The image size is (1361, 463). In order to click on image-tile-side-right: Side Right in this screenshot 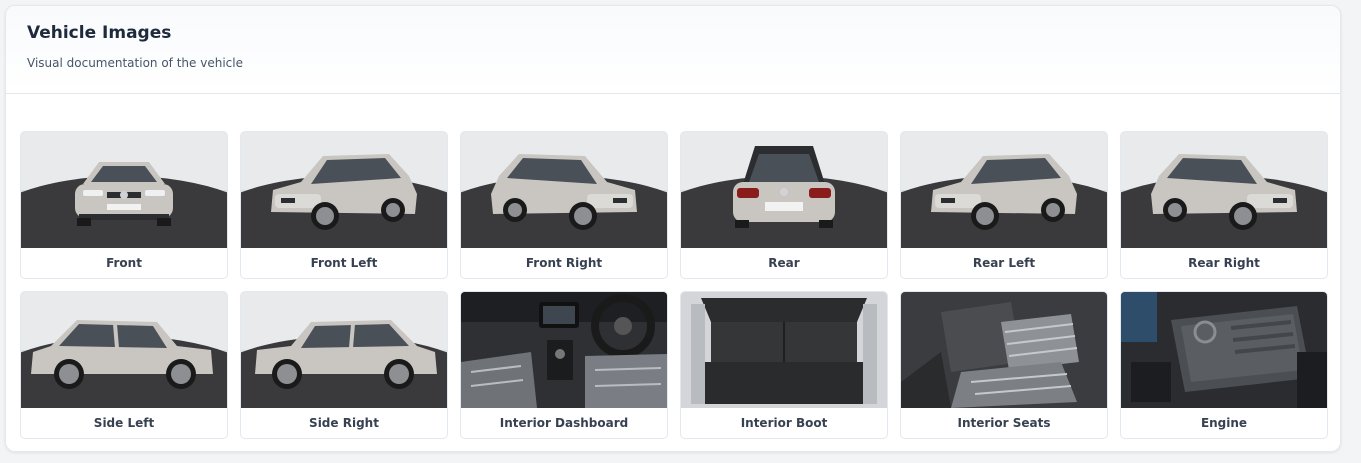, I will do `click(344, 365)`.